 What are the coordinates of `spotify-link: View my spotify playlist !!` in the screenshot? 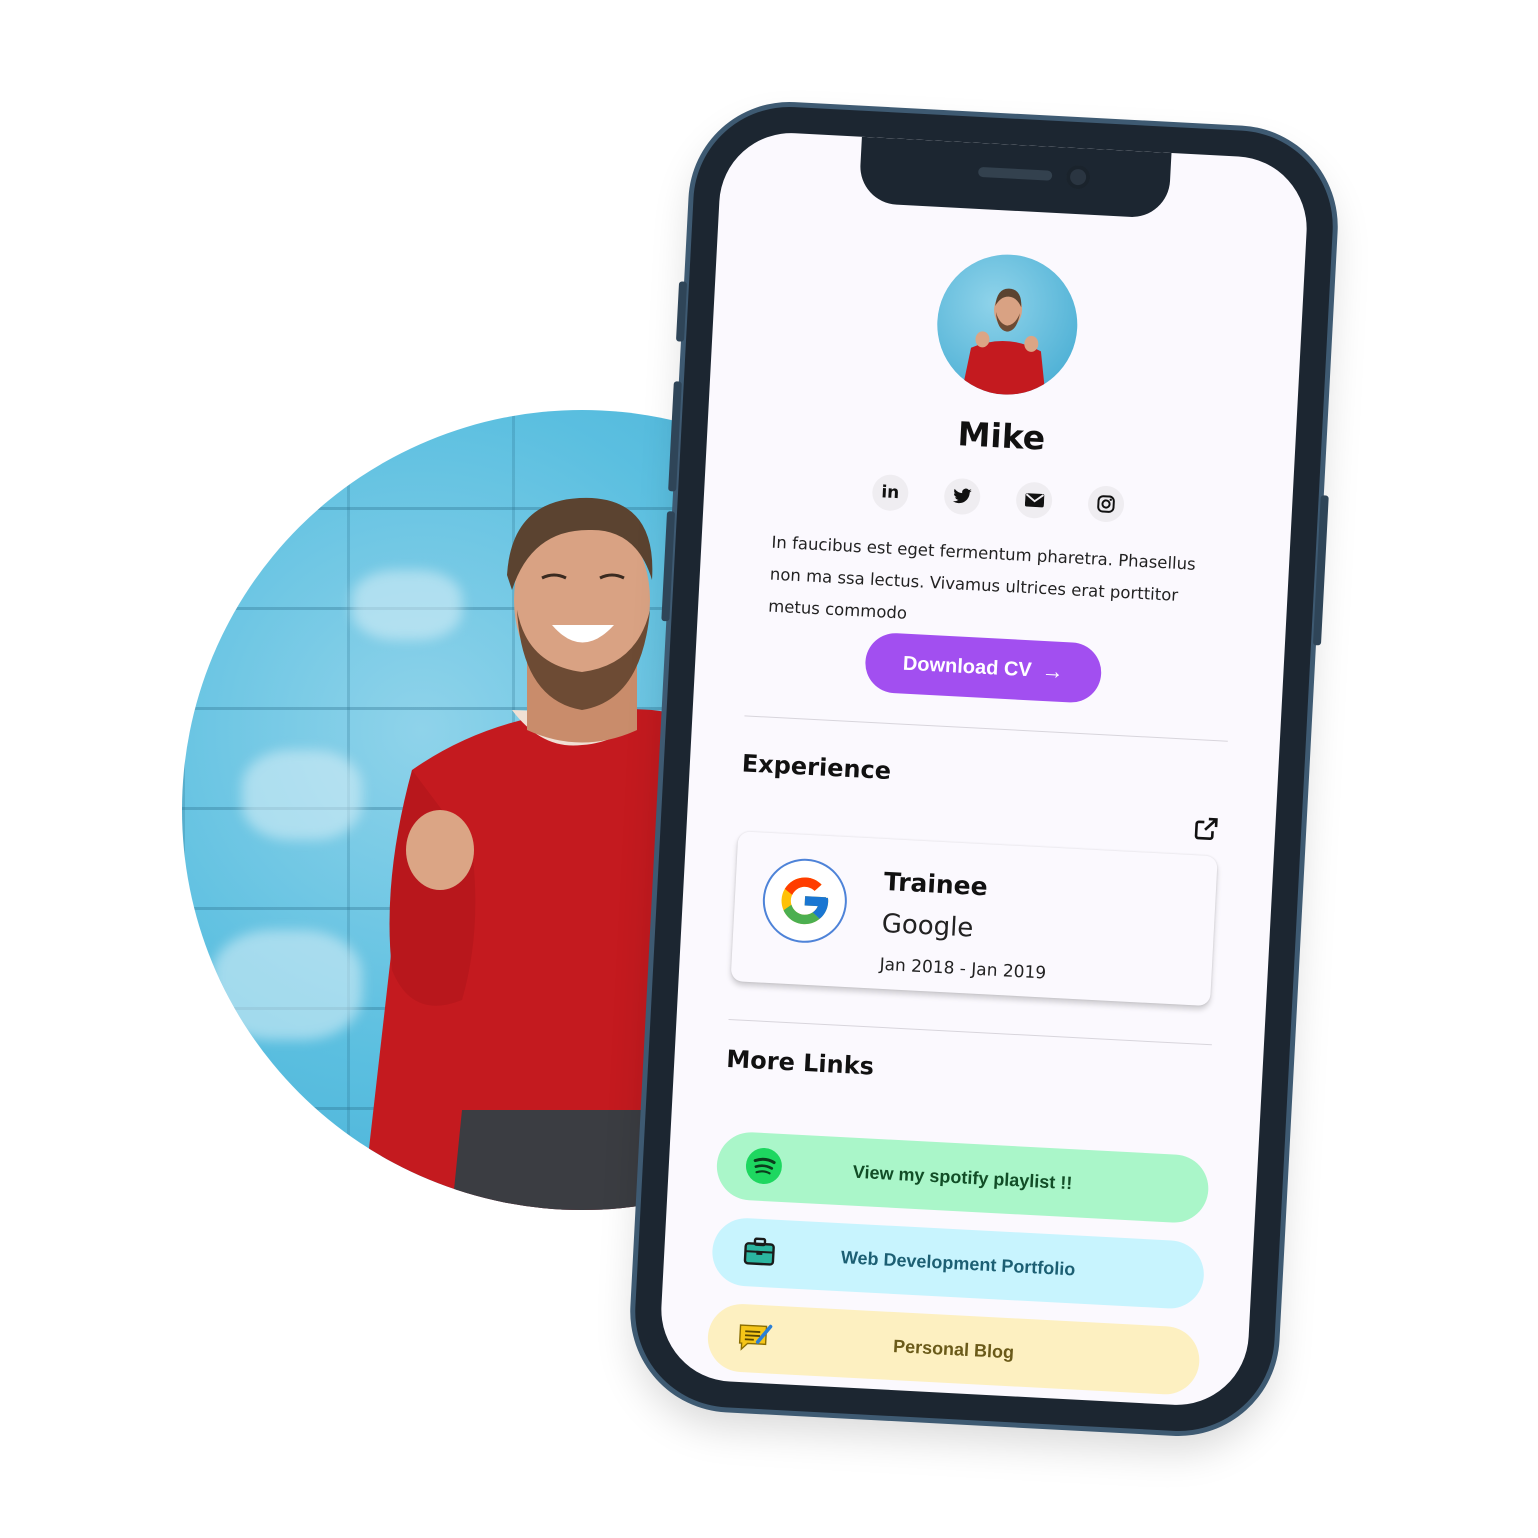 It's located at (963, 1177).